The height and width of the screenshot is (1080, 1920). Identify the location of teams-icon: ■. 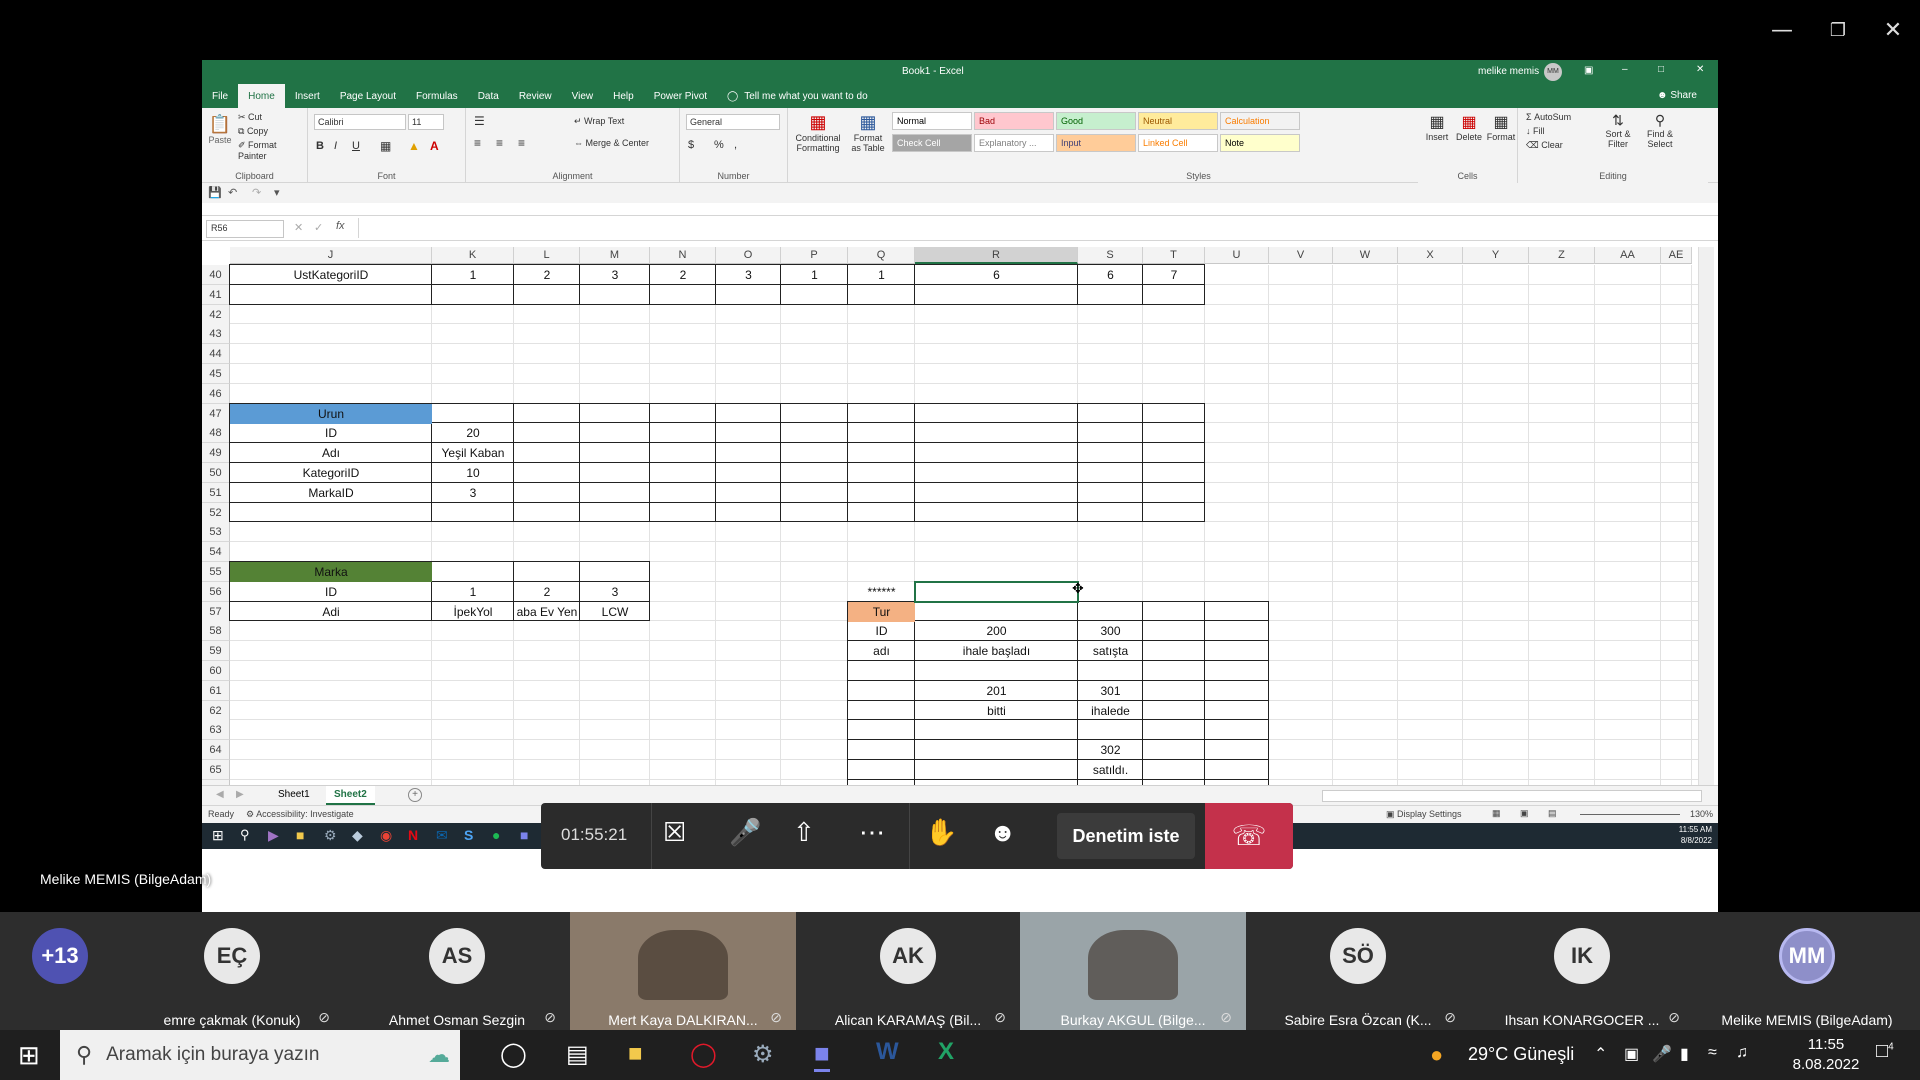
(524, 835).